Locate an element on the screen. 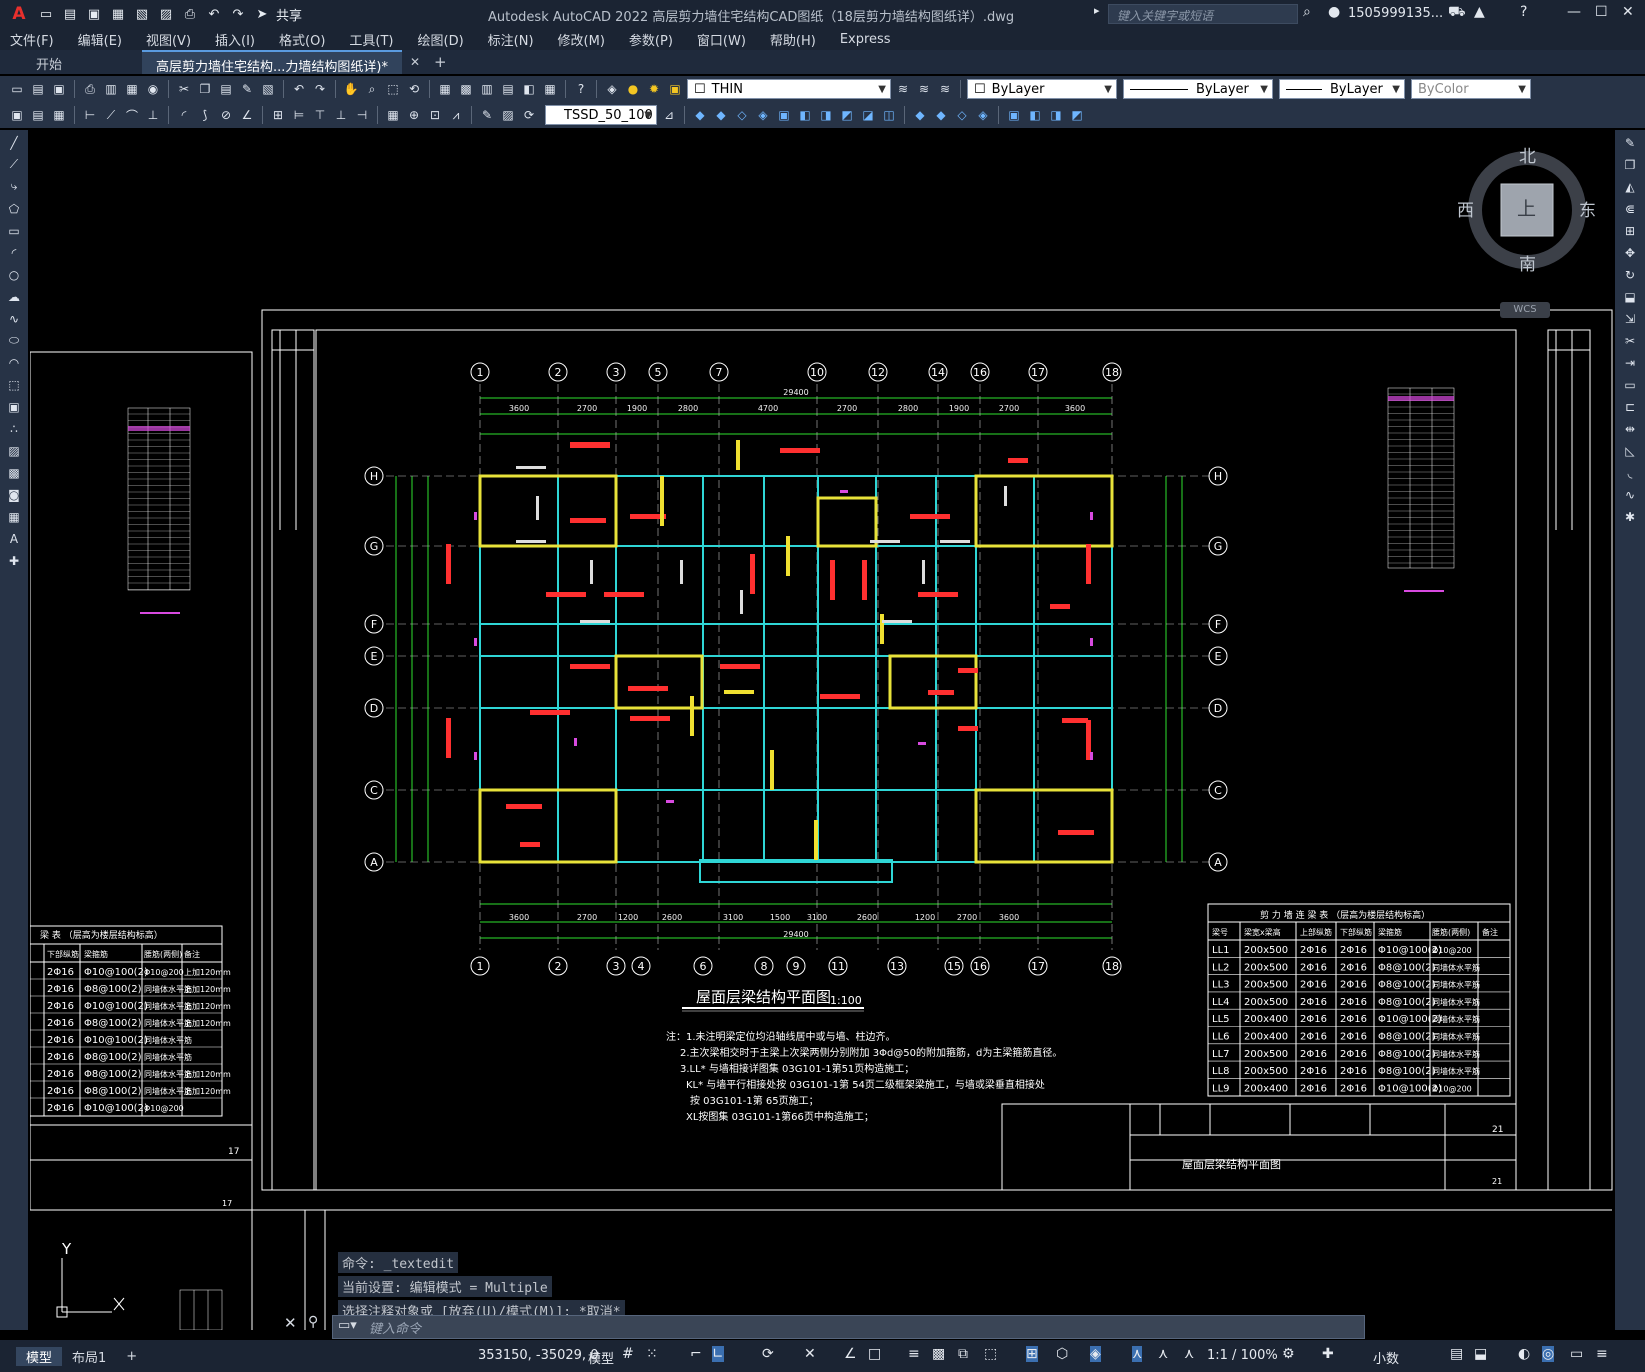 The height and width of the screenshot is (1372, 1645). open-file-icon: ▤ is located at coordinates (38, 89).